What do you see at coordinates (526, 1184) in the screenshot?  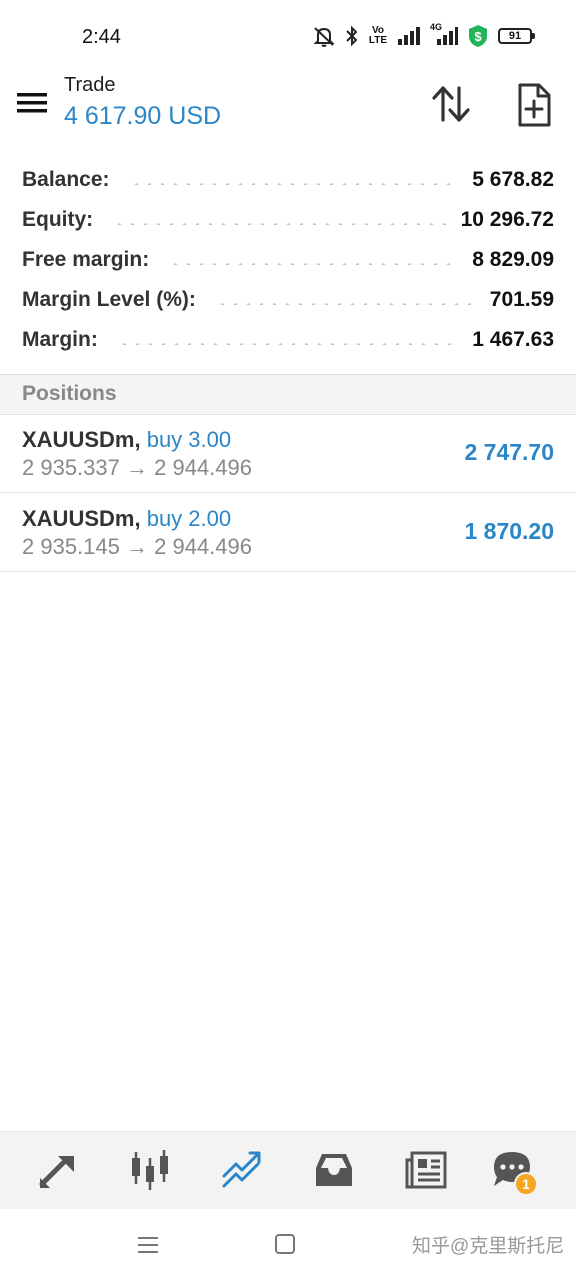 I see `chat-unread-badge: 1` at bounding box center [526, 1184].